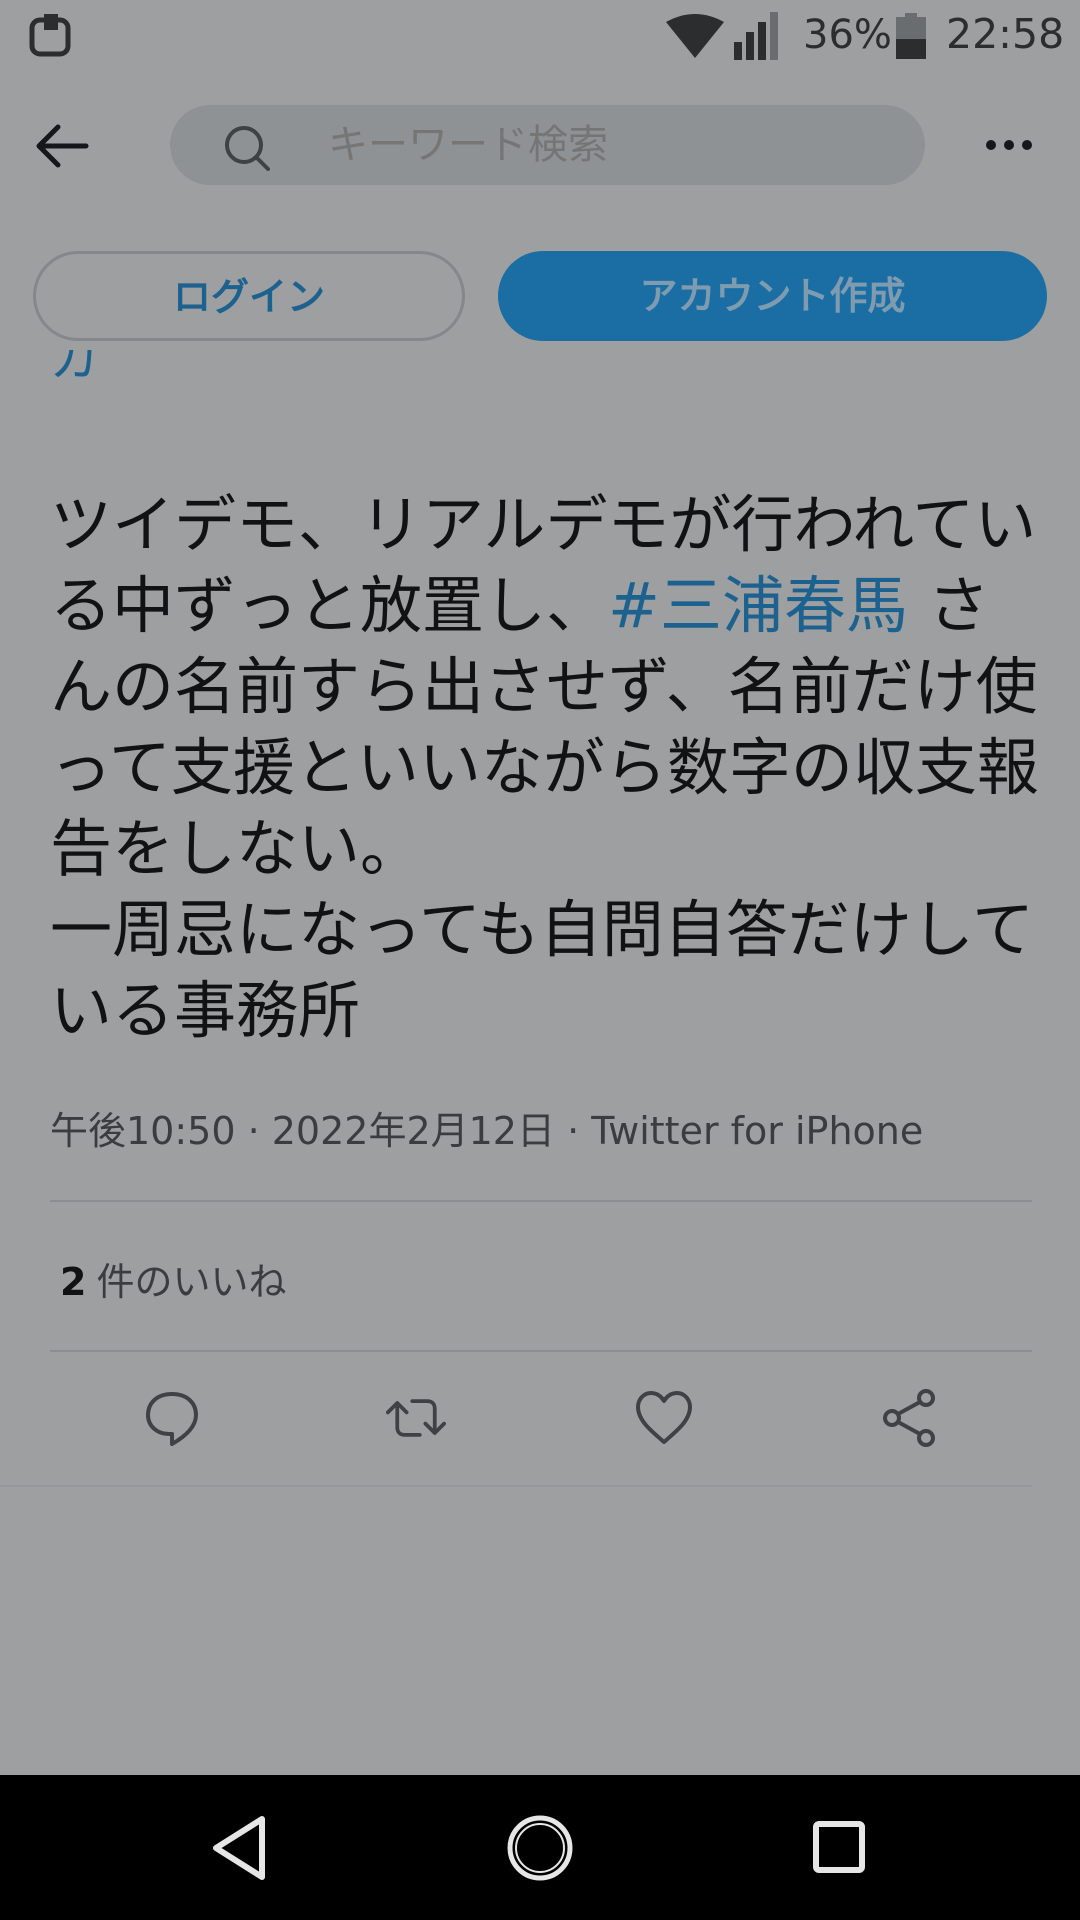 This screenshot has width=1080, height=1920. I want to click on heart-icon, so click(664, 1418).